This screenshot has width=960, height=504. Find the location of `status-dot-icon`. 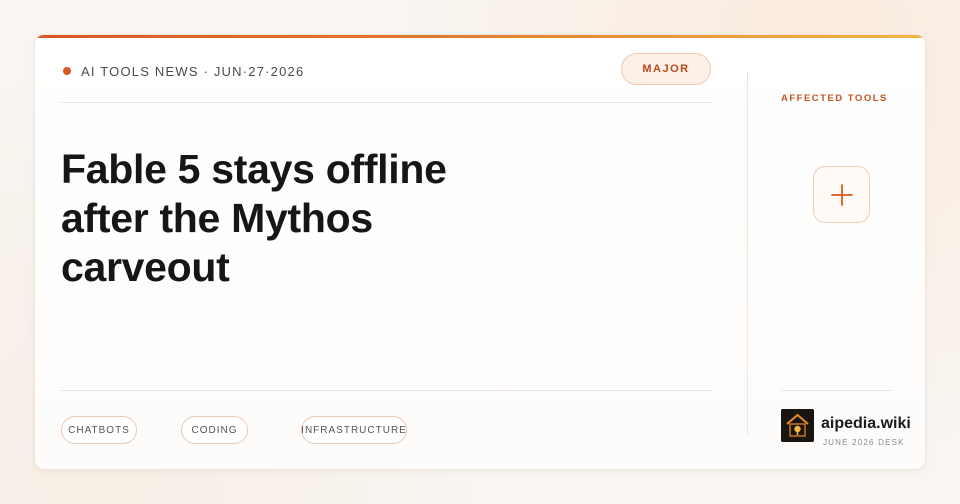

status-dot-icon is located at coordinates (67, 71).